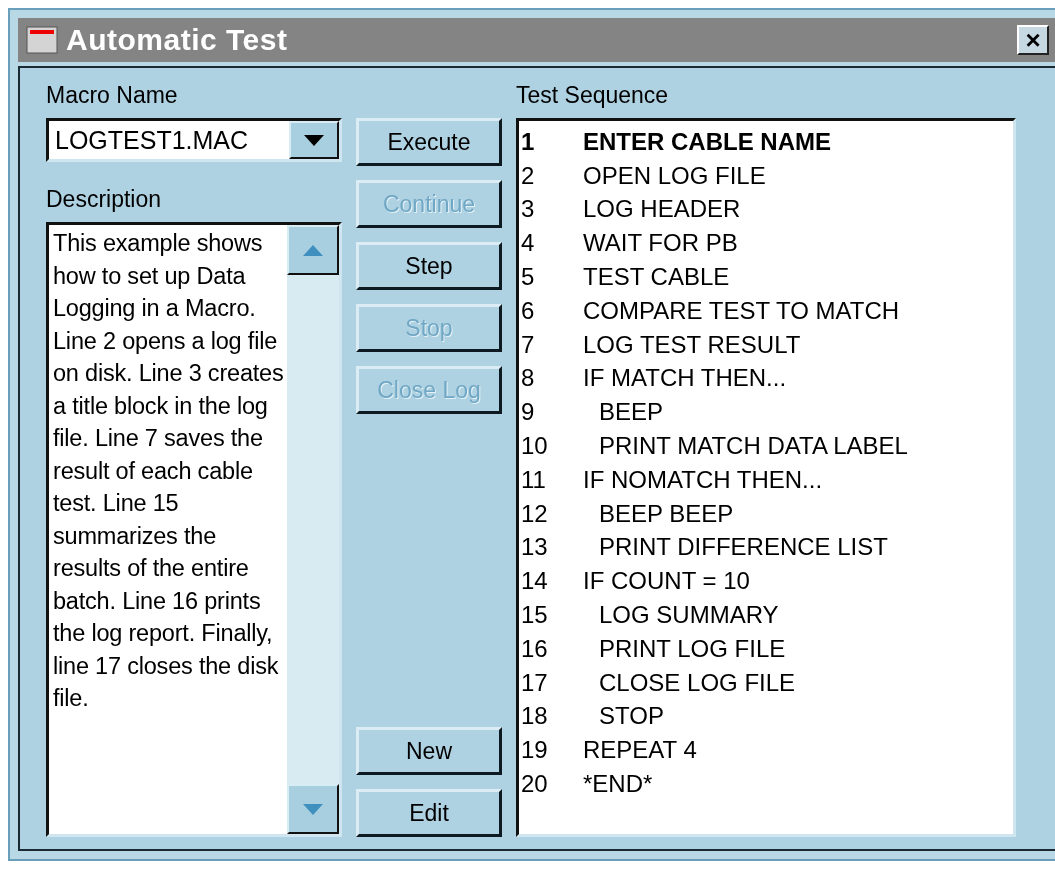 The width and height of the screenshot is (1055, 869). What do you see at coordinates (429, 142) in the screenshot?
I see `dialog-button: Execute` at bounding box center [429, 142].